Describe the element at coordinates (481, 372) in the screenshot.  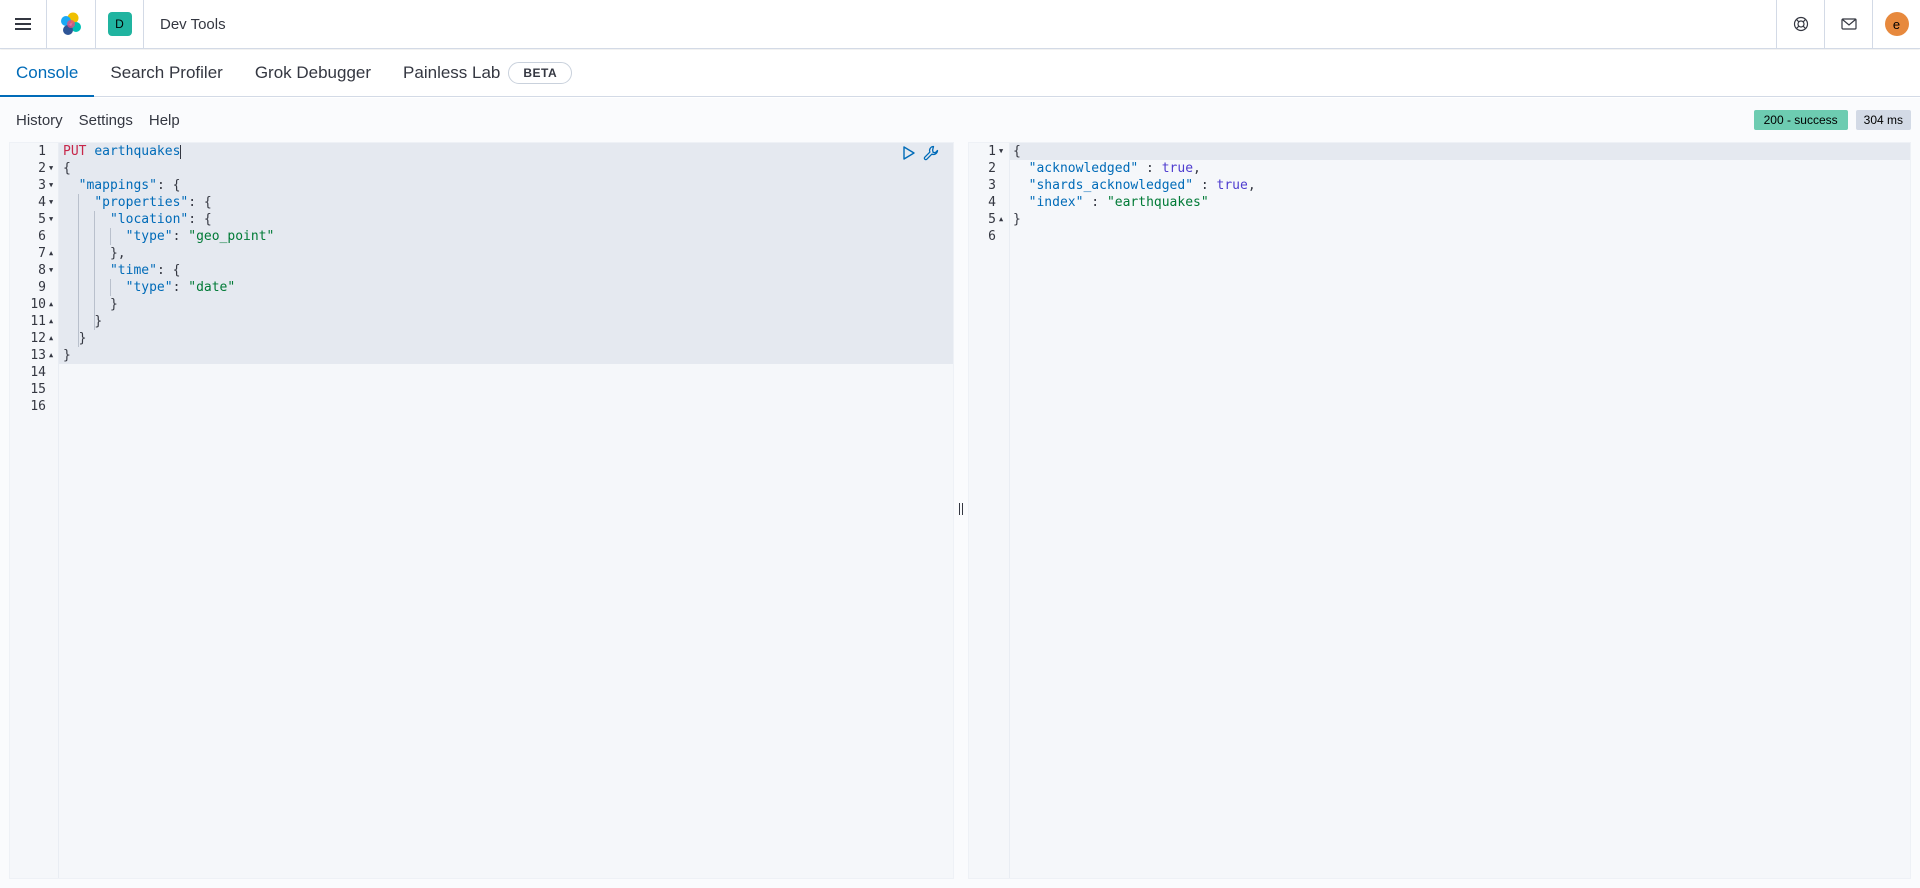
I see `request-line: 14` at that location.